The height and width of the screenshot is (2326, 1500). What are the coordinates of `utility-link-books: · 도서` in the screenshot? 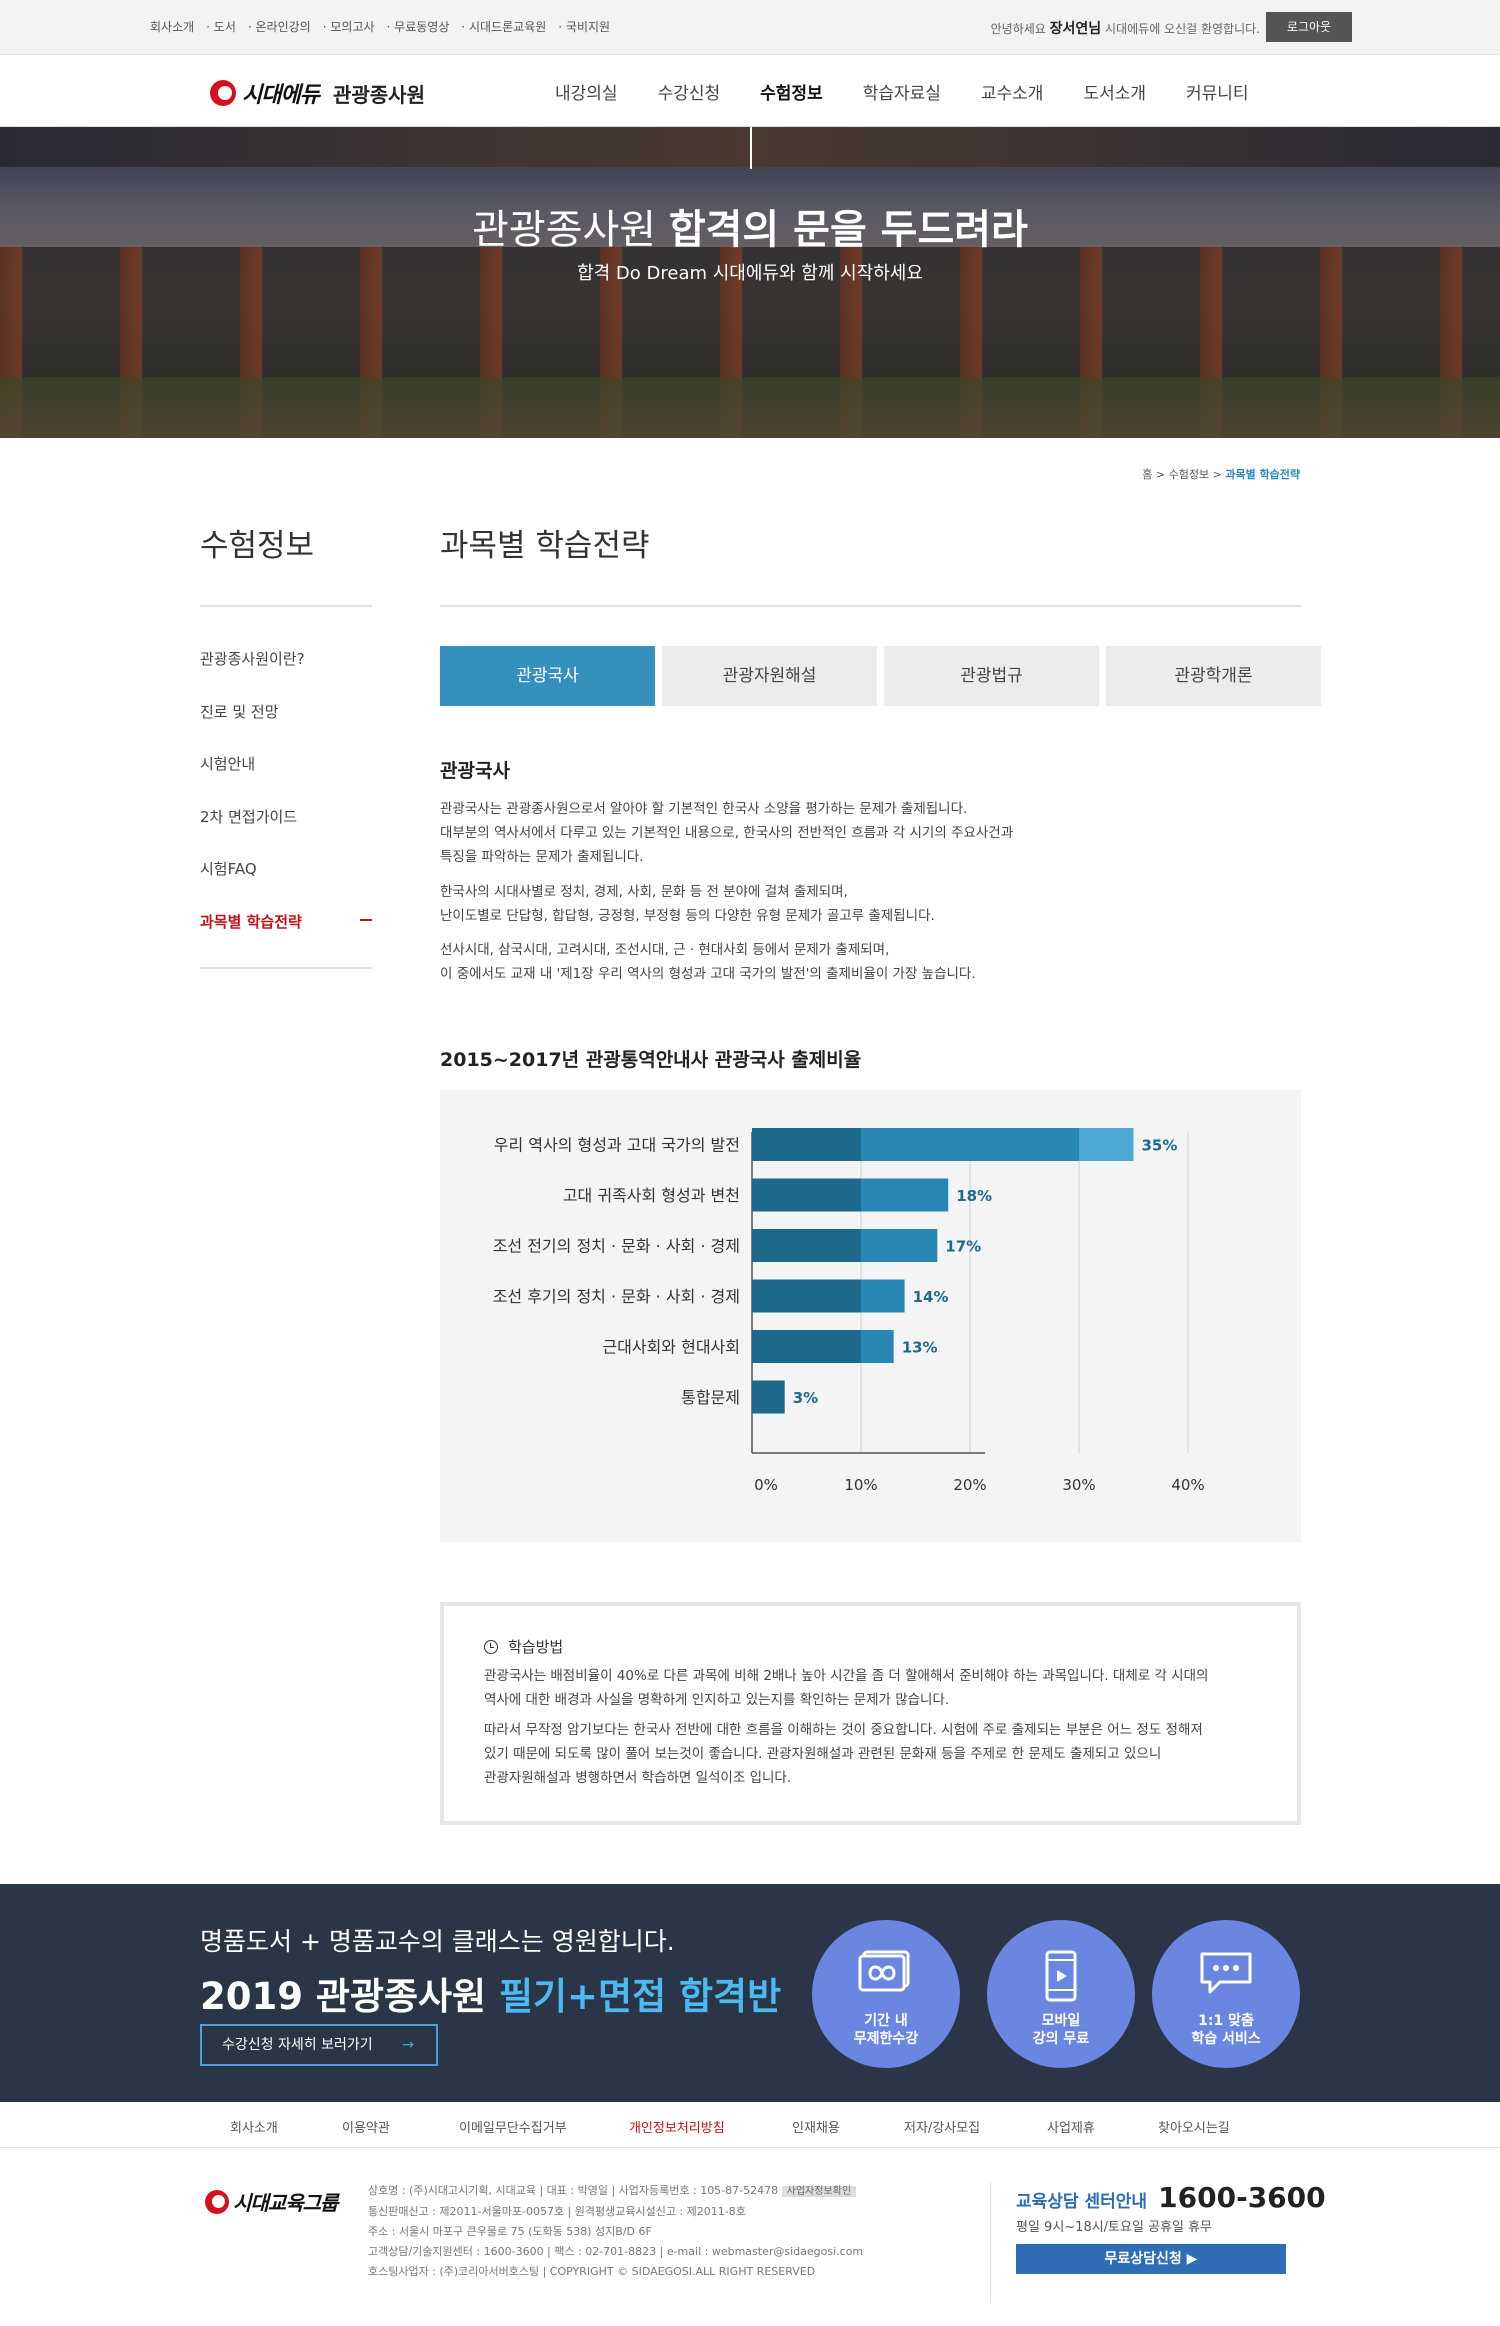 It's located at (221, 26).